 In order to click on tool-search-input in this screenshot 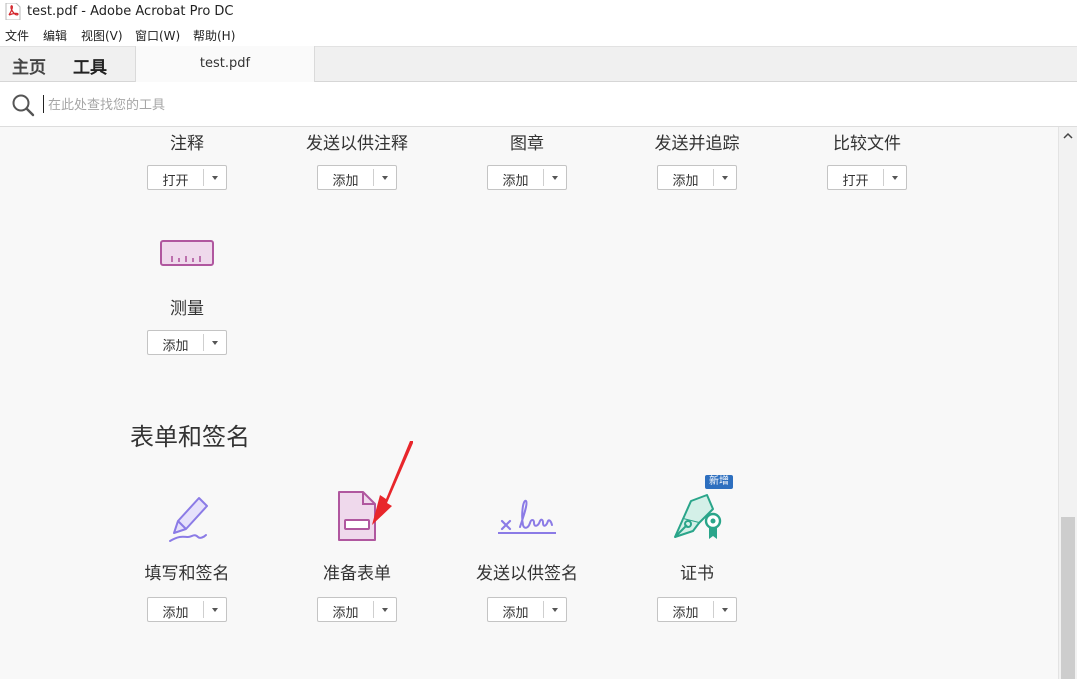, I will do `click(298, 105)`.